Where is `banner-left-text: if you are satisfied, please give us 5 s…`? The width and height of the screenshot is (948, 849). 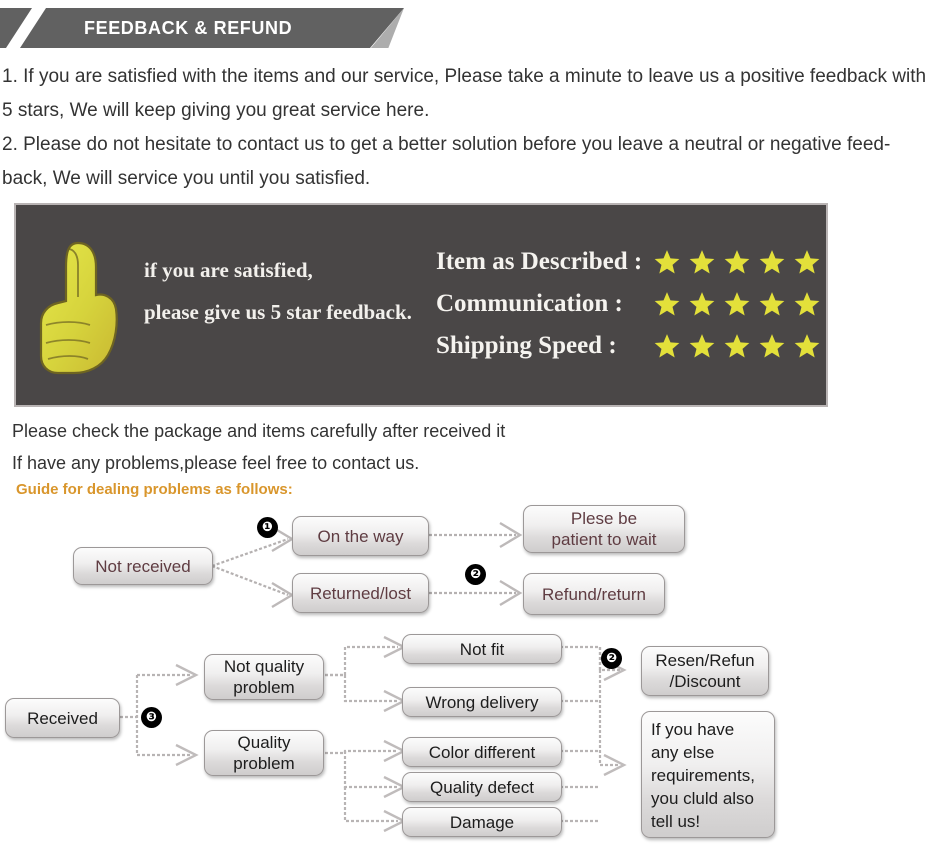
banner-left-text: if you are satisfied, please give us 5 s… is located at coordinates (278, 291).